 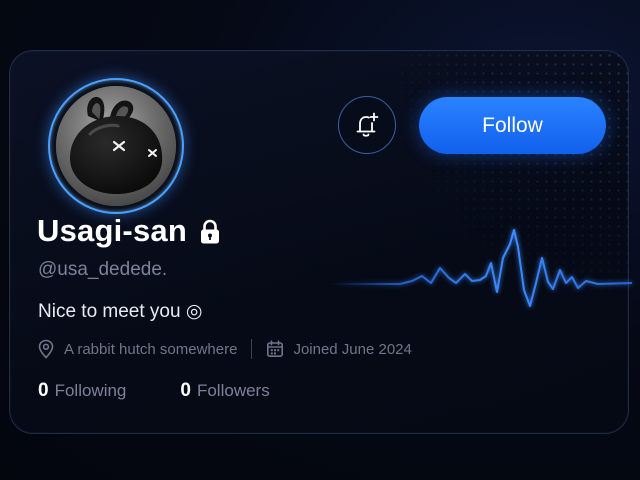 I want to click on joined-item: Joined June 2024, so click(x=339, y=349).